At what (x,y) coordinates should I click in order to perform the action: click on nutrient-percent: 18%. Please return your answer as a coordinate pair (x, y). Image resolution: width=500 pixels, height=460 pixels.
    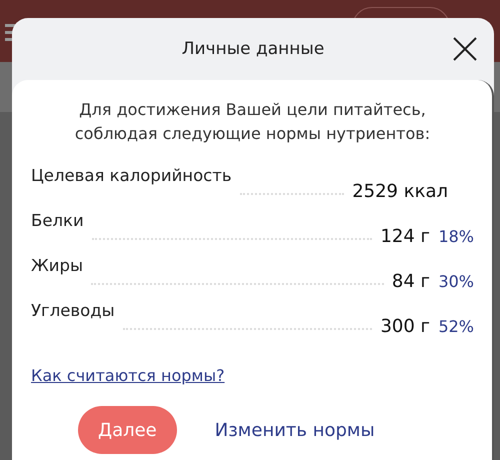
    Looking at the image, I should click on (455, 236).